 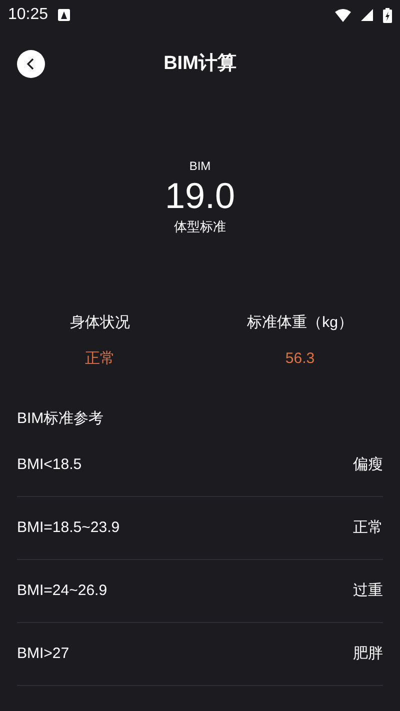 I want to click on status-time: 10:25, so click(x=28, y=15).